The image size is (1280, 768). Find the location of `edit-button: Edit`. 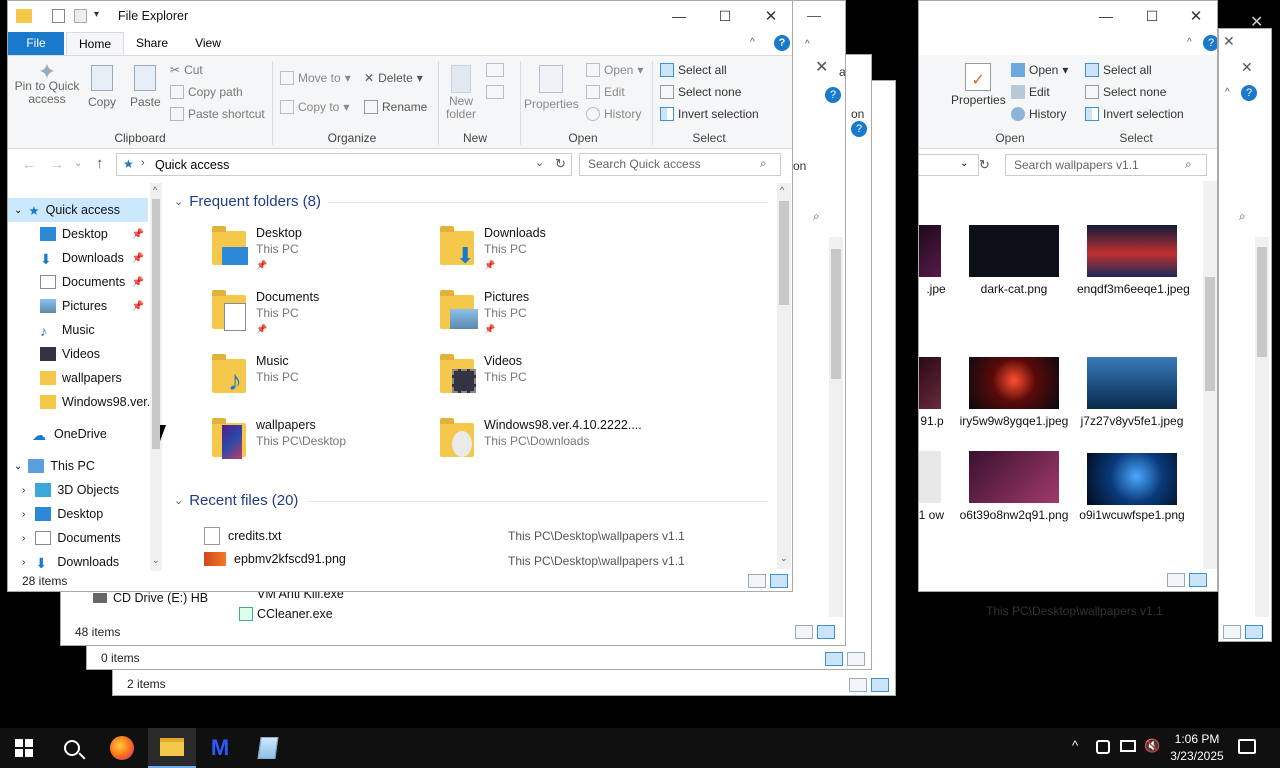

edit-button: Edit is located at coordinates (1030, 92).